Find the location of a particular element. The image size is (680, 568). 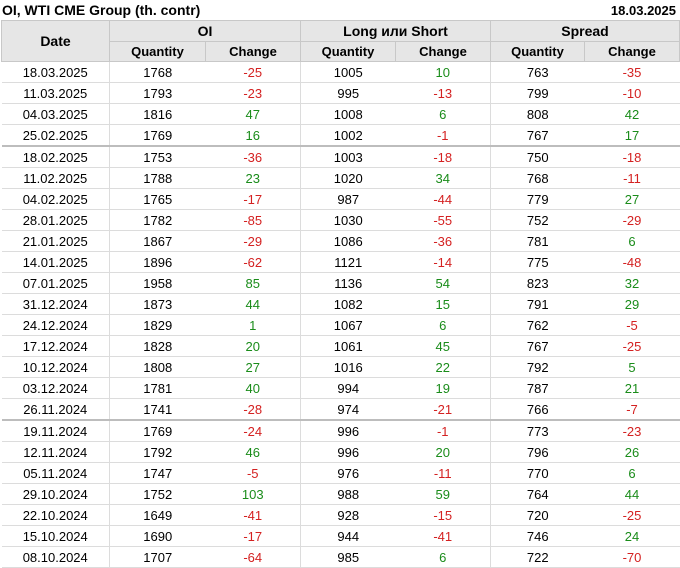

table-row: 29.10.2024 1752 103 988 59 764 44 is located at coordinates (340, 494).